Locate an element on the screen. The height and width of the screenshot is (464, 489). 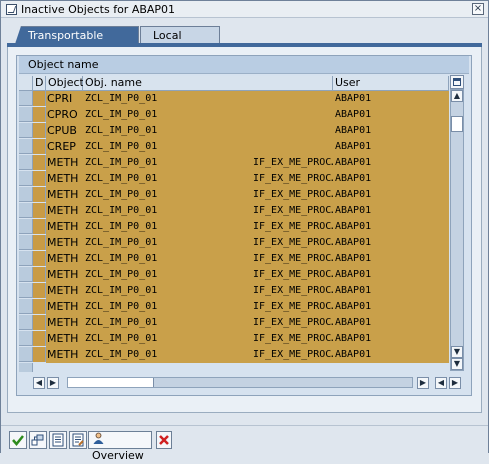
display-button is located at coordinates (58, 440).